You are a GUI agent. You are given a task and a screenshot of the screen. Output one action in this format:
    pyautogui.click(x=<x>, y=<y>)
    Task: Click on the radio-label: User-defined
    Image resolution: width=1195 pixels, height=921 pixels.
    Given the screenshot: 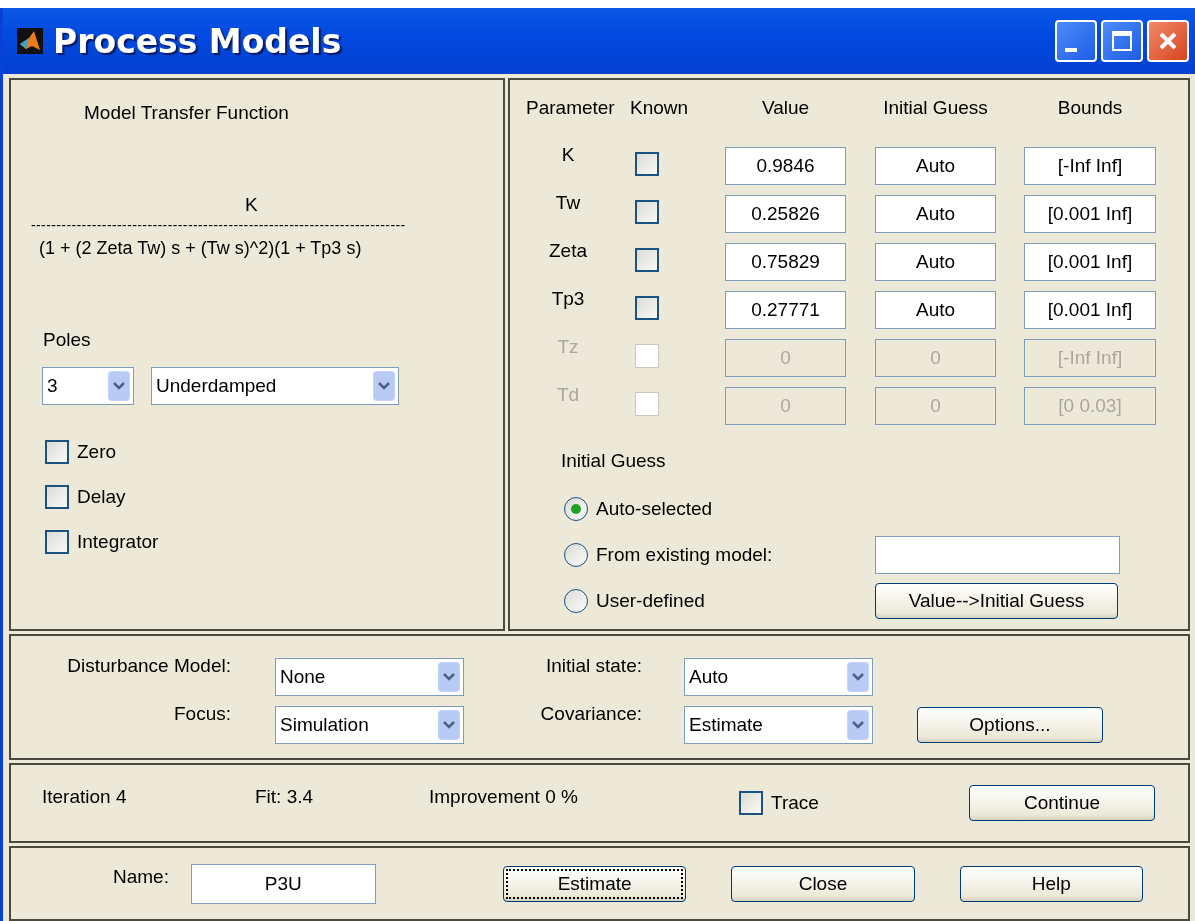 What is the action you would take?
    pyautogui.click(x=650, y=601)
    